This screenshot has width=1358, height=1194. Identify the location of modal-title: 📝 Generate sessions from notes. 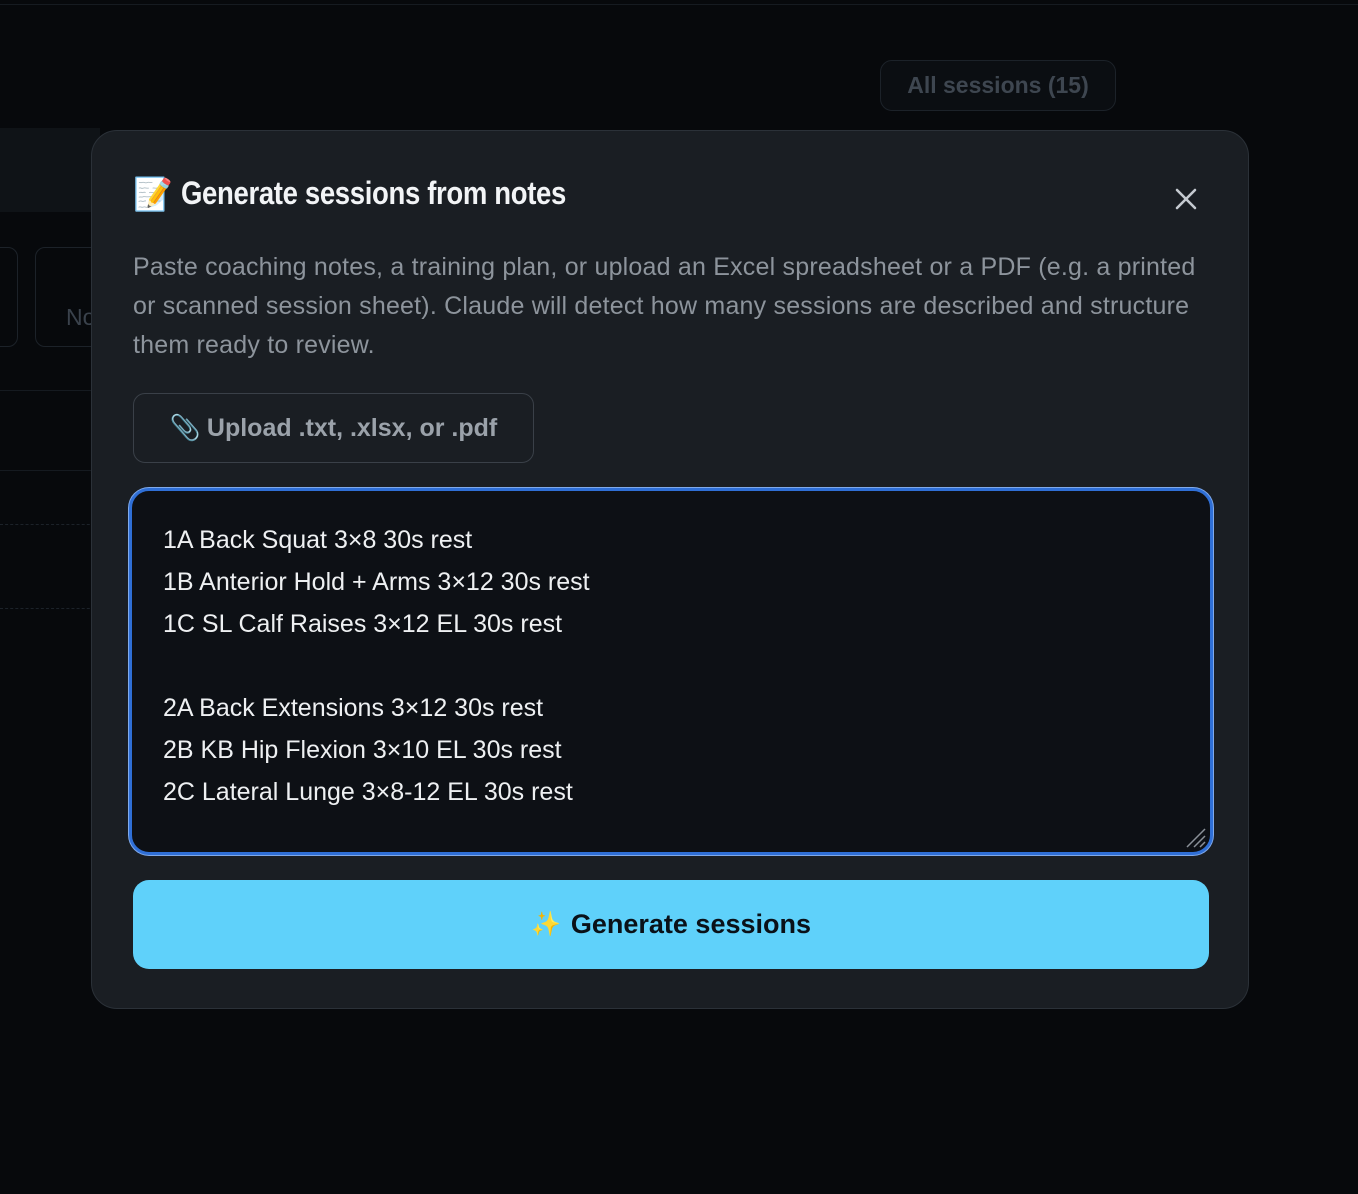
(380, 193).